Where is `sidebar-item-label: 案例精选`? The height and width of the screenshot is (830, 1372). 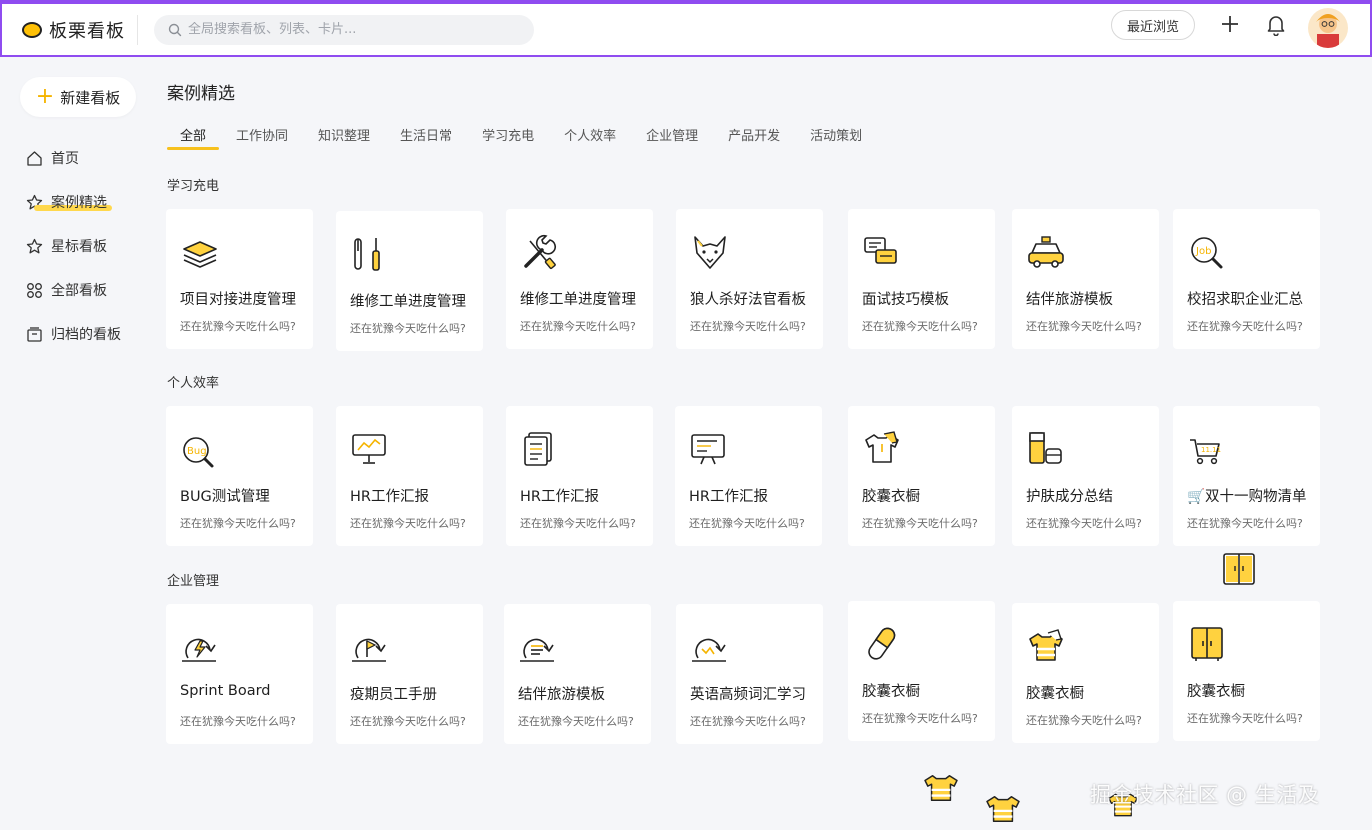
sidebar-item-label: 案例精选 is located at coordinates (79, 203).